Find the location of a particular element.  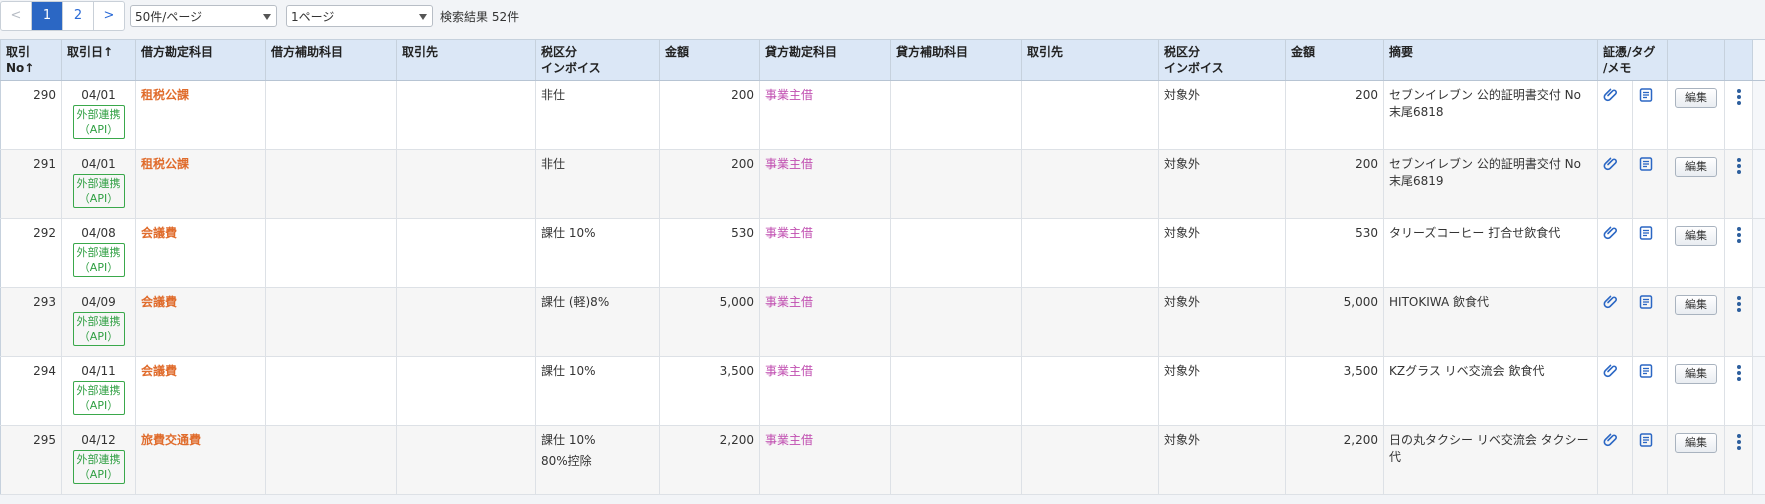

txn-date-cell: 04/12 外部連携 （API） is located at coordinates (98, 460).